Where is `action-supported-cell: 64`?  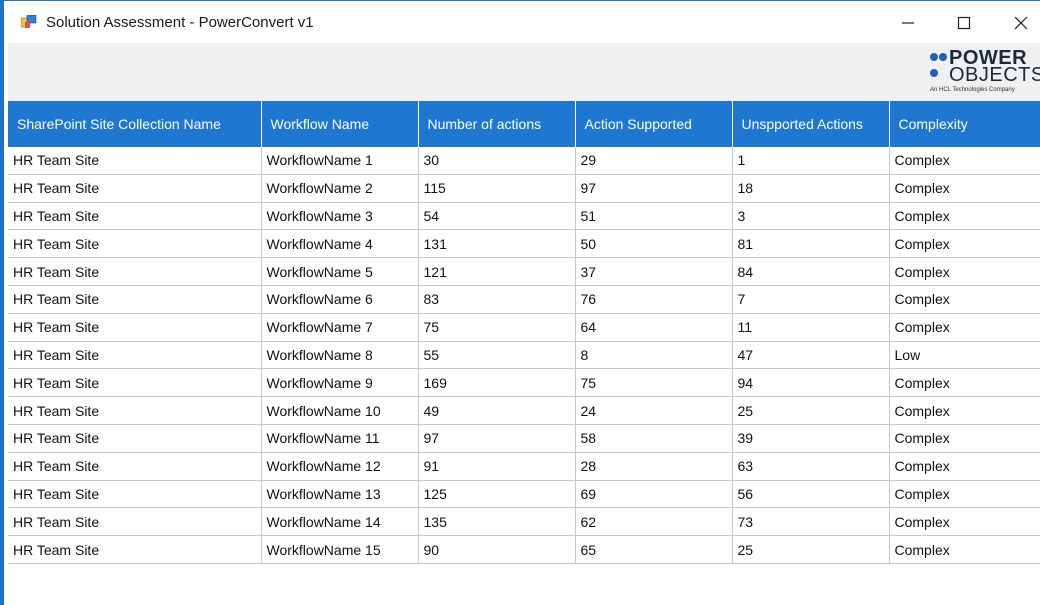 action-supported-cell: 64 is located at coordinates (654, 327).